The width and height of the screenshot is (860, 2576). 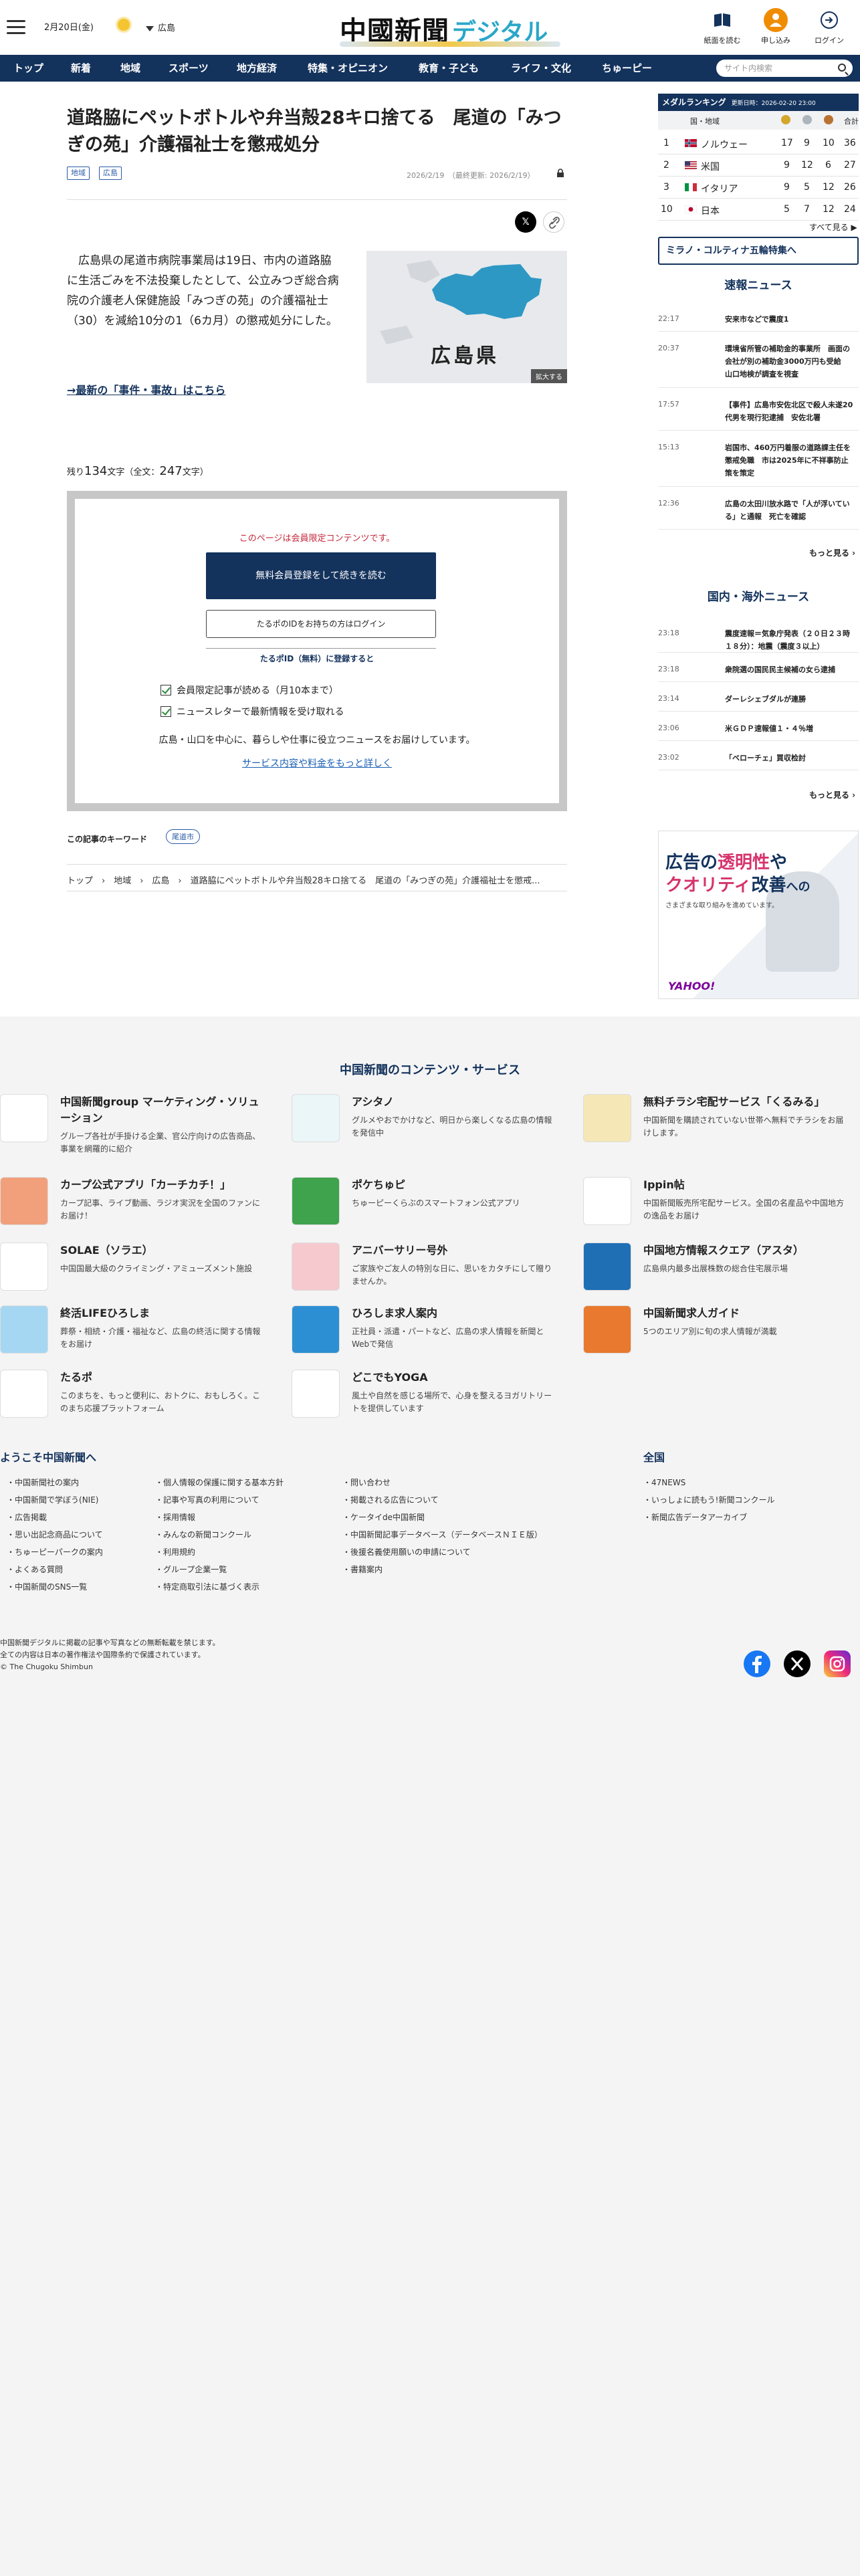 I want to click on footer-link: ケータイde中国新聞, so click(x=383, y=1517).